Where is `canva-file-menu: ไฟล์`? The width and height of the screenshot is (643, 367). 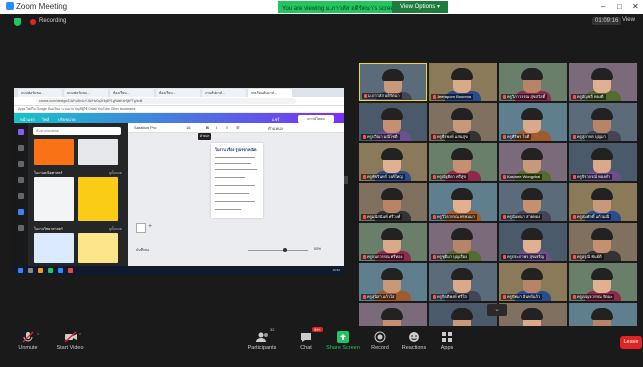 canva-file-menu: ไฟล์ is located at coordinates (45, 119).